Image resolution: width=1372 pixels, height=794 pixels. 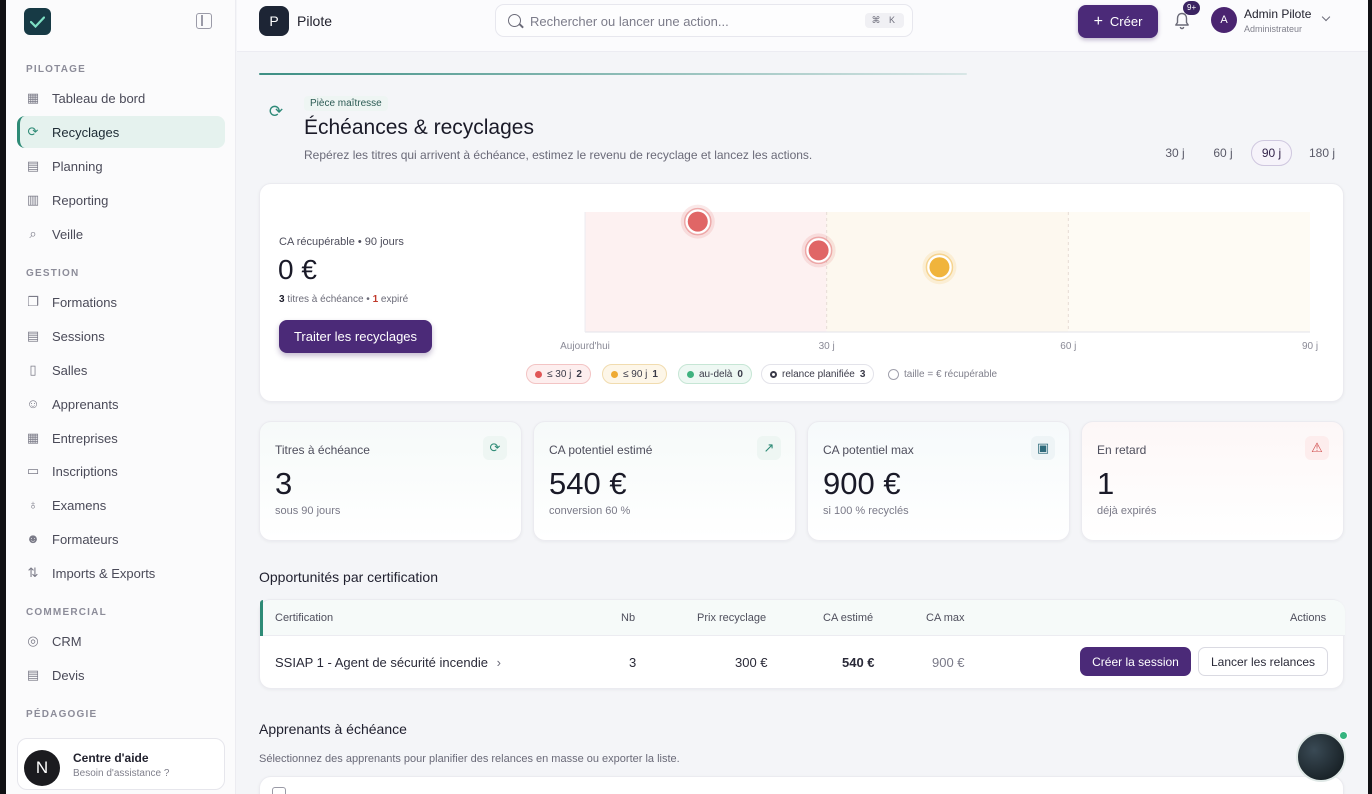 What do you see at coordinates (78, 336) in the screenshot?
I see `sidebar-item-label: Sessions` at bounding box center [78, 336].